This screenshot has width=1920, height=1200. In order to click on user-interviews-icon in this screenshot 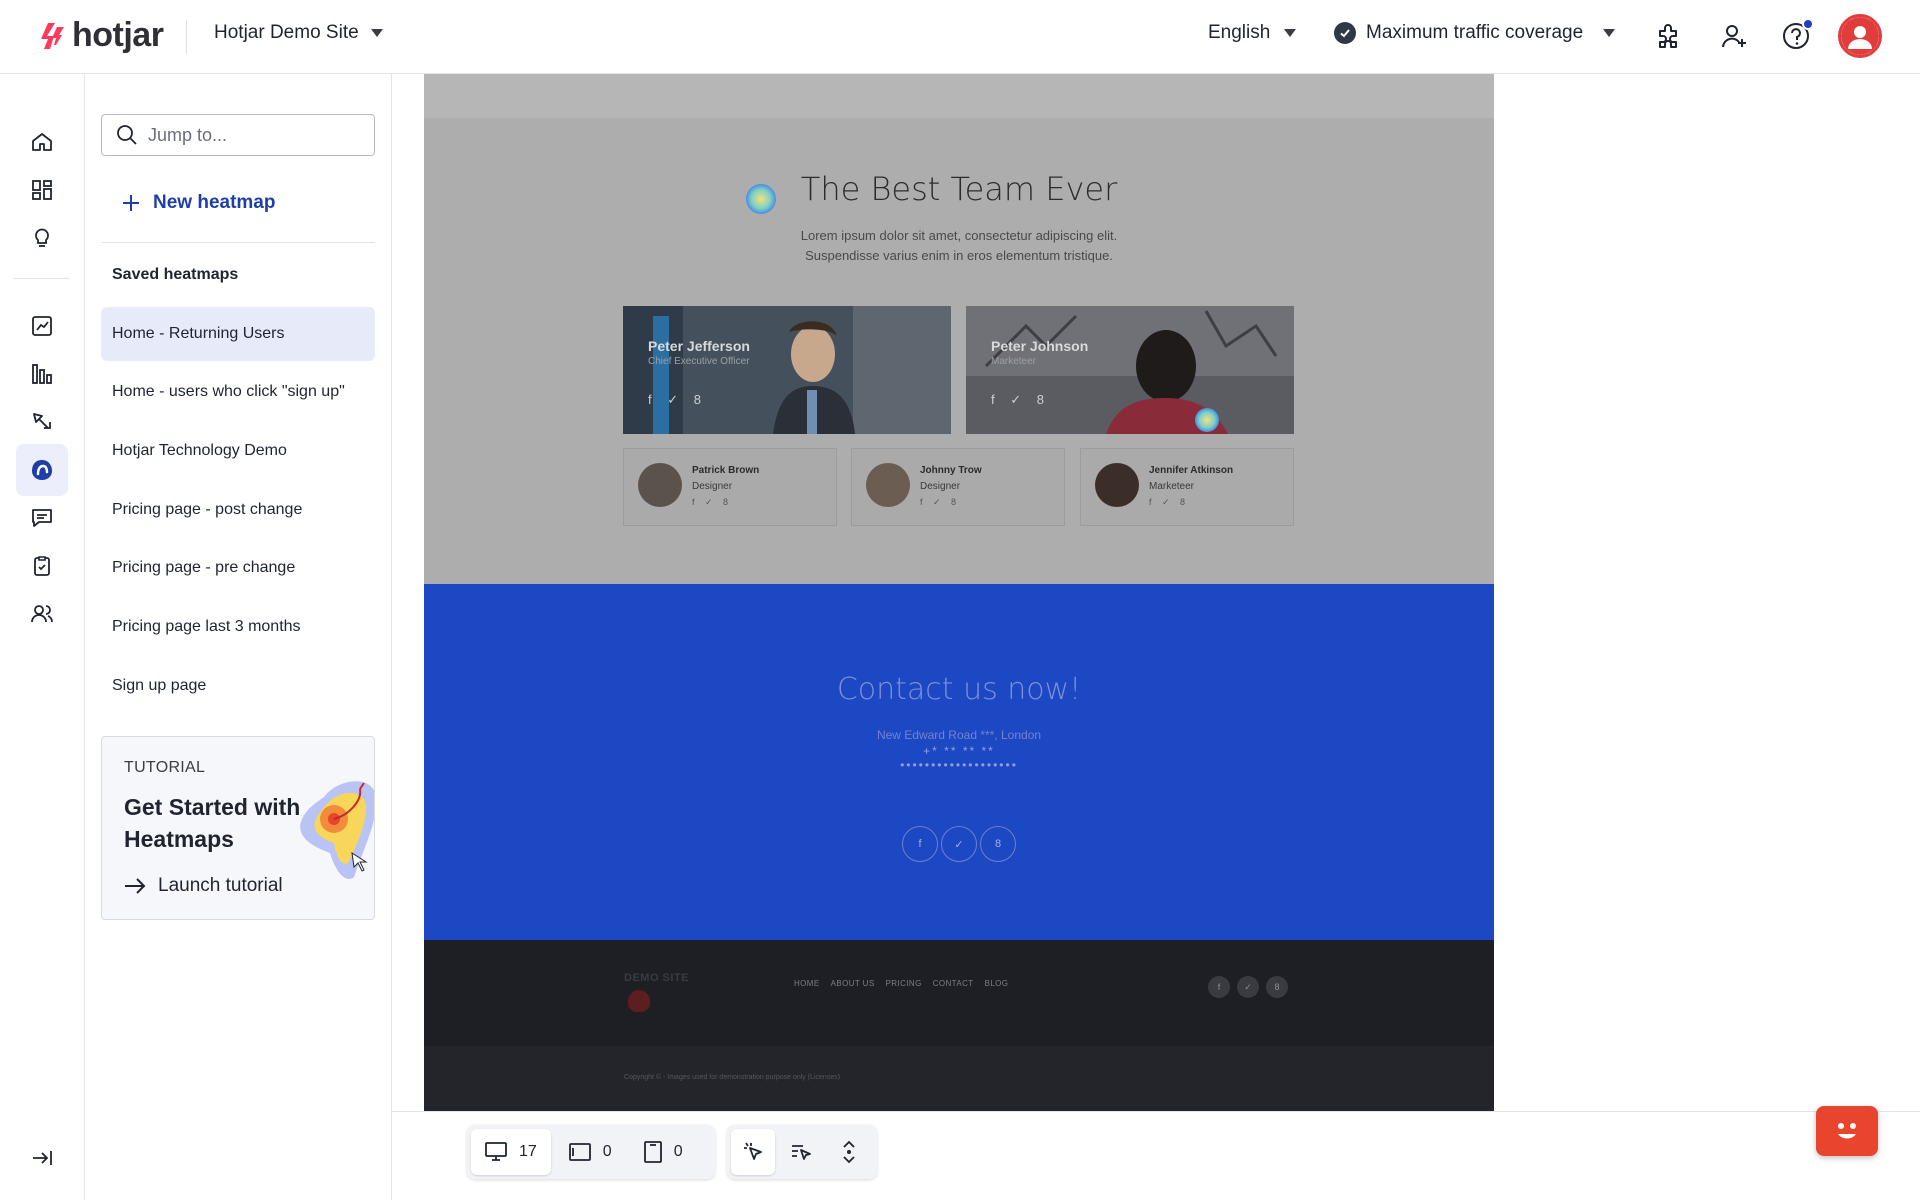, I will do `click(42, 614)`.